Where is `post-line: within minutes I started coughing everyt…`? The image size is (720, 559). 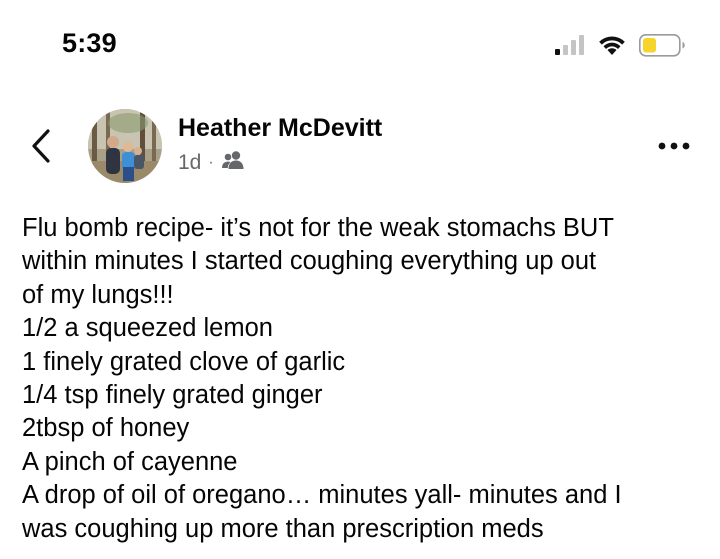 post-line: within minutes I started coughing everyt… is located at coordinates (309, 261).